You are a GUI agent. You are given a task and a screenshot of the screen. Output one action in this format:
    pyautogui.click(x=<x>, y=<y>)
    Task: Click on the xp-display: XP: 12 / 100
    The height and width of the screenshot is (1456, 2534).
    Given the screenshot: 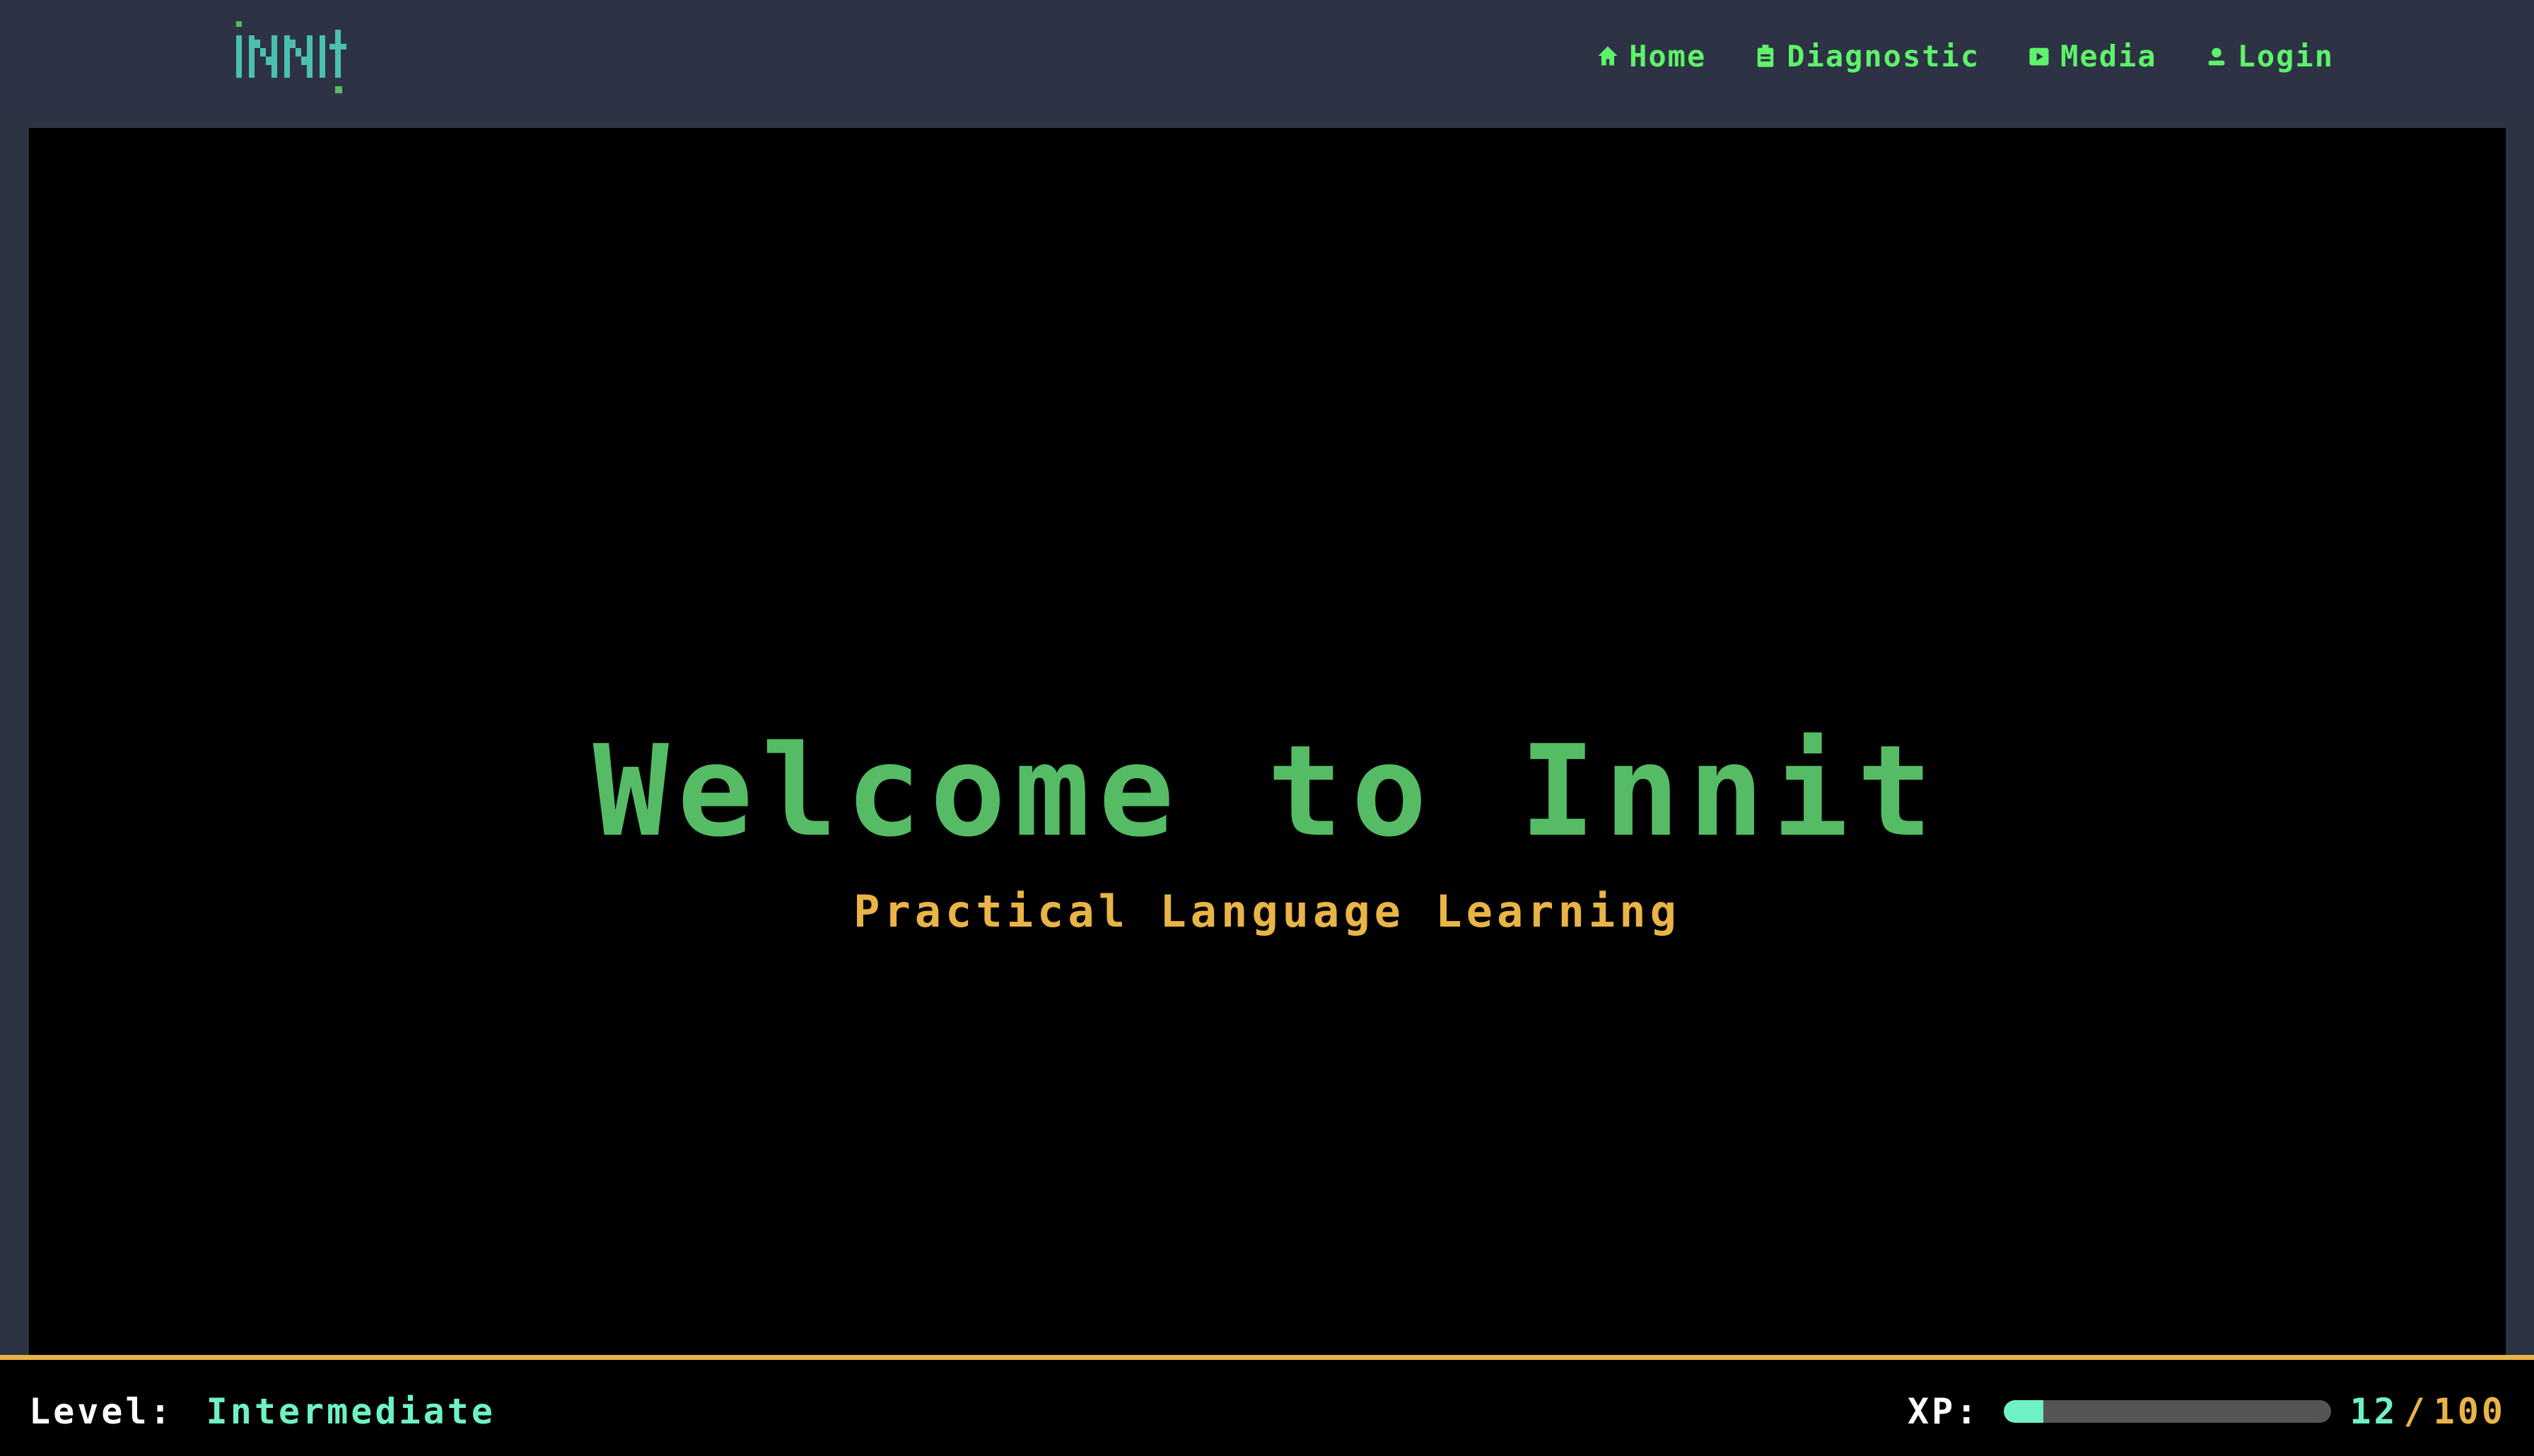 What is the action you would take?
    pyautogui.click(x=2207, y=1412)
    